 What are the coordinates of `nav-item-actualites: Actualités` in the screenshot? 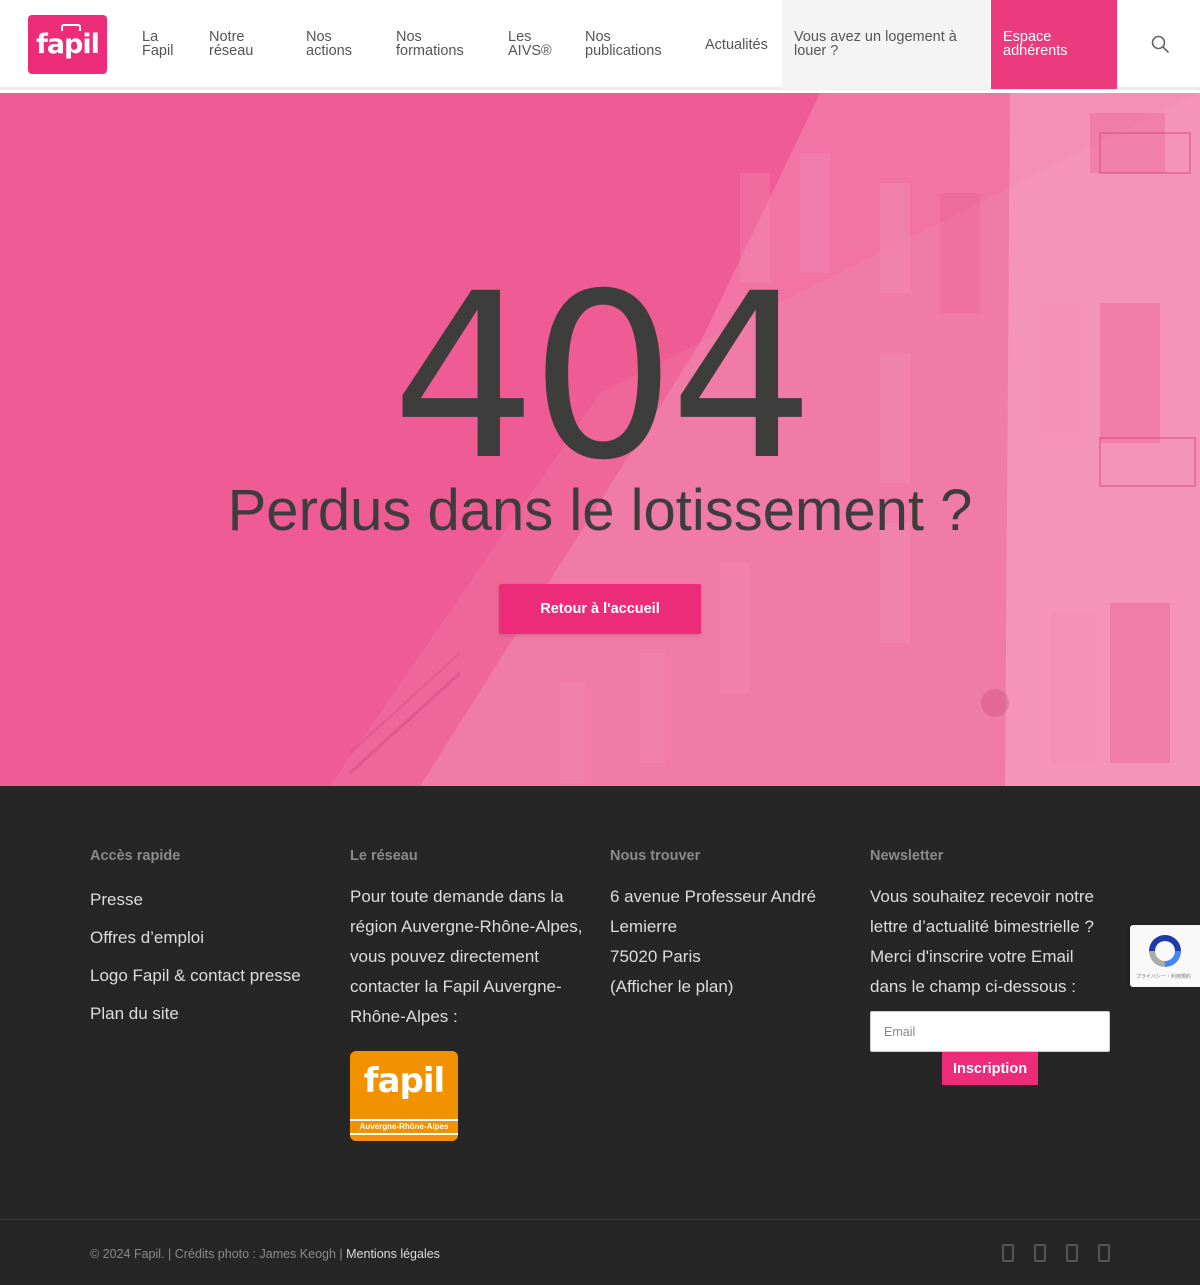 It's located at (736, 45).